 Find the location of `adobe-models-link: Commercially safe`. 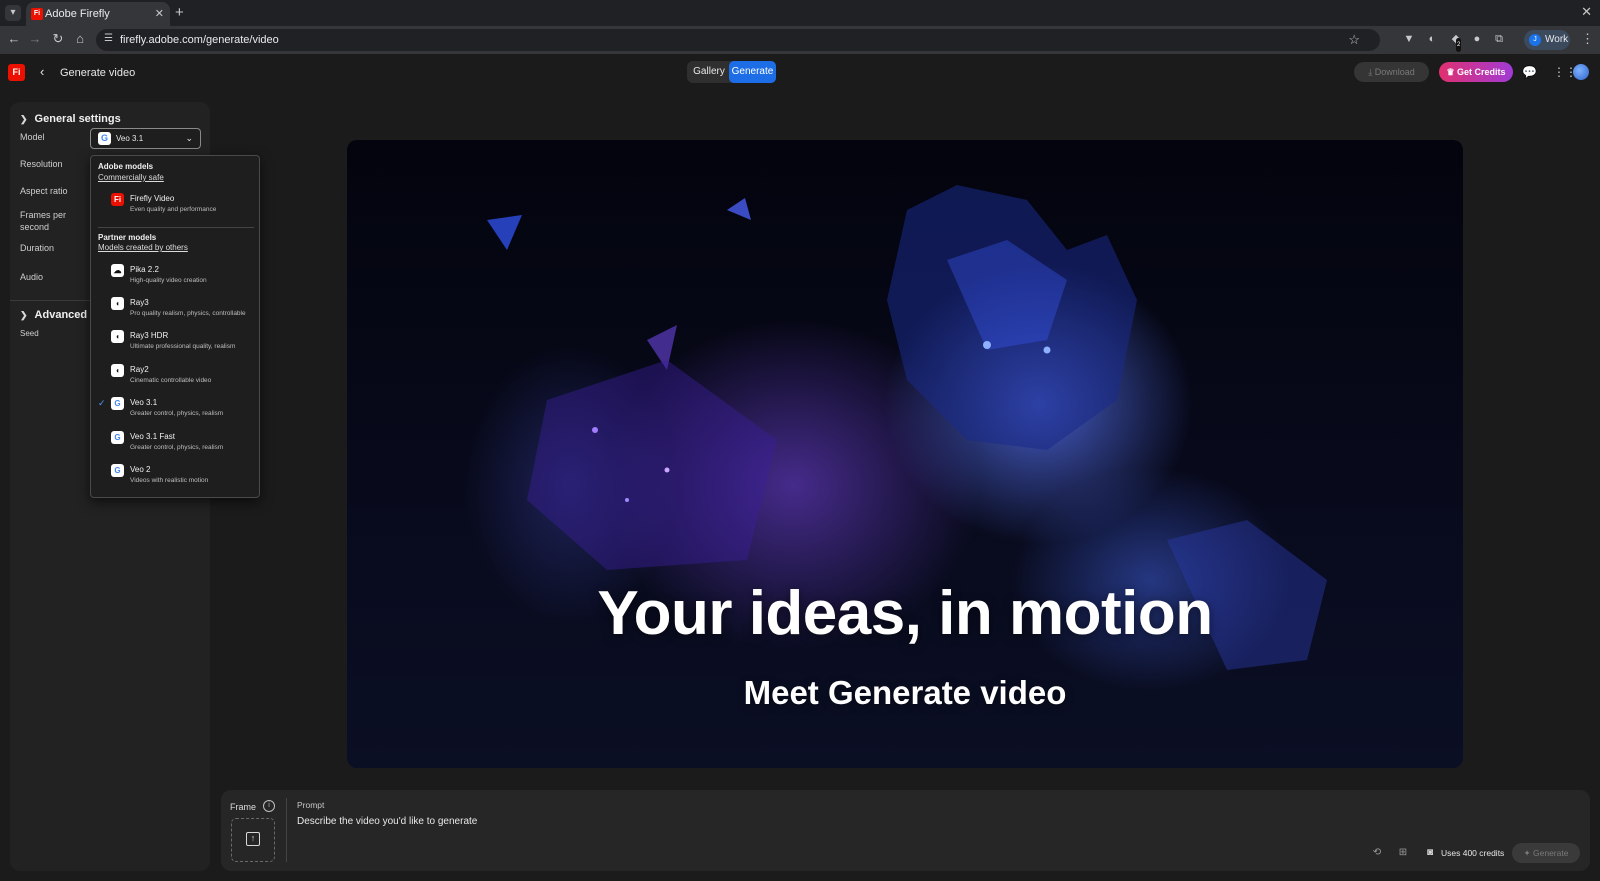

adobe-models-link: Commercially safe is located at coordinates (131, 177).